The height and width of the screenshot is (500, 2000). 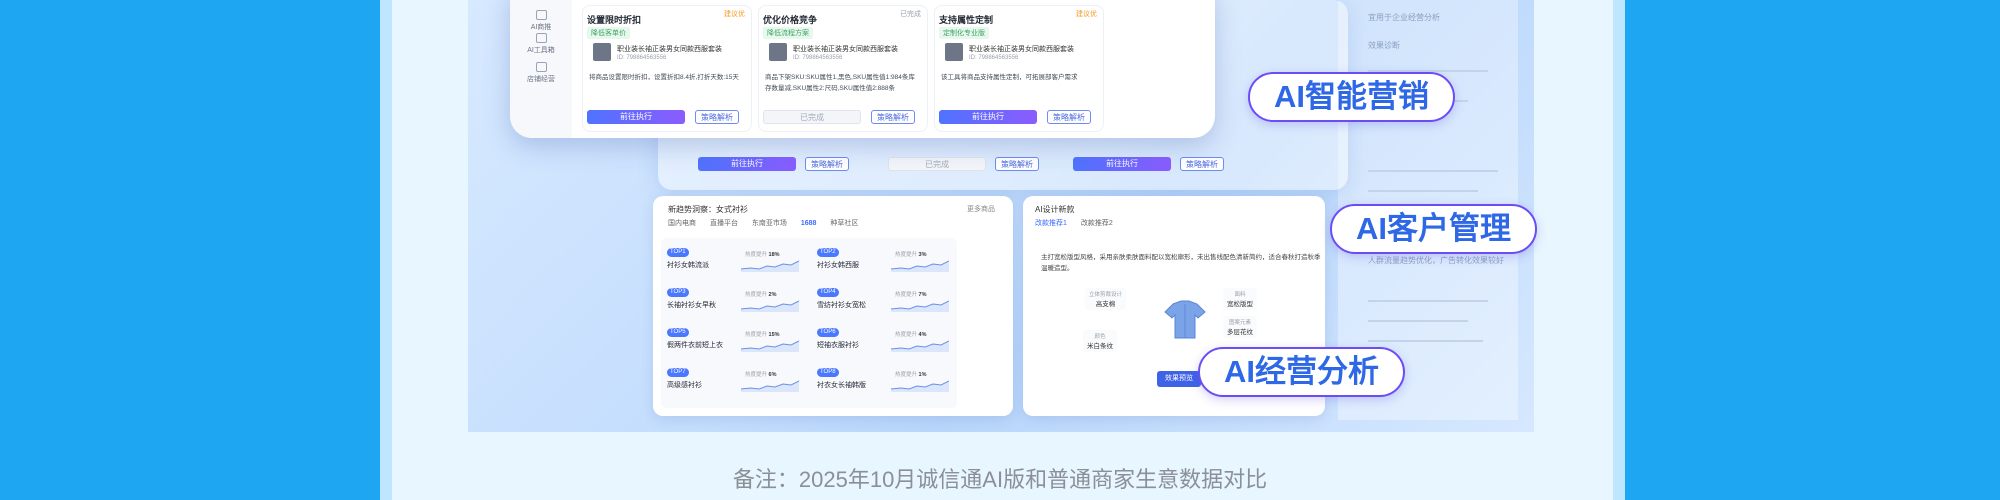 I want to click on tab-live: 直播平台, so click(x=724, y=223).